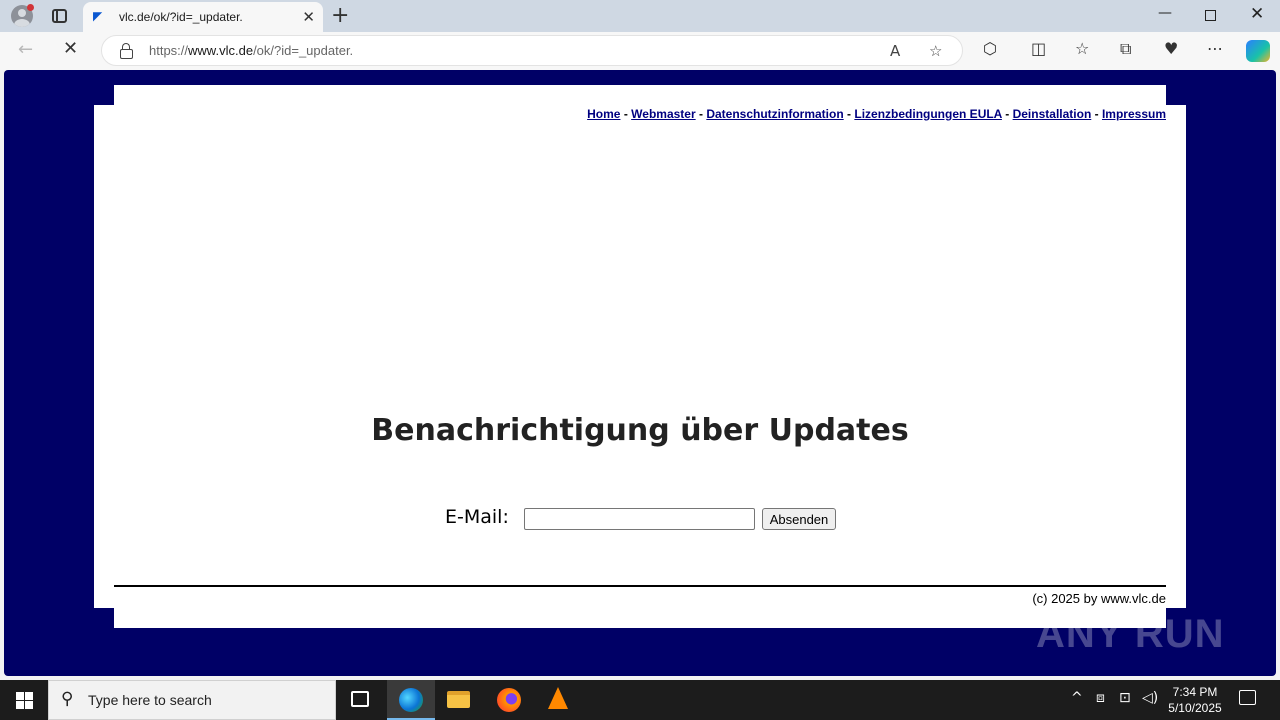 This screenshot has height=720, width=1280. Describe the element at coordinates (25, 49) in the screenshot. I see `back-arrow-icon: ←` at that location.